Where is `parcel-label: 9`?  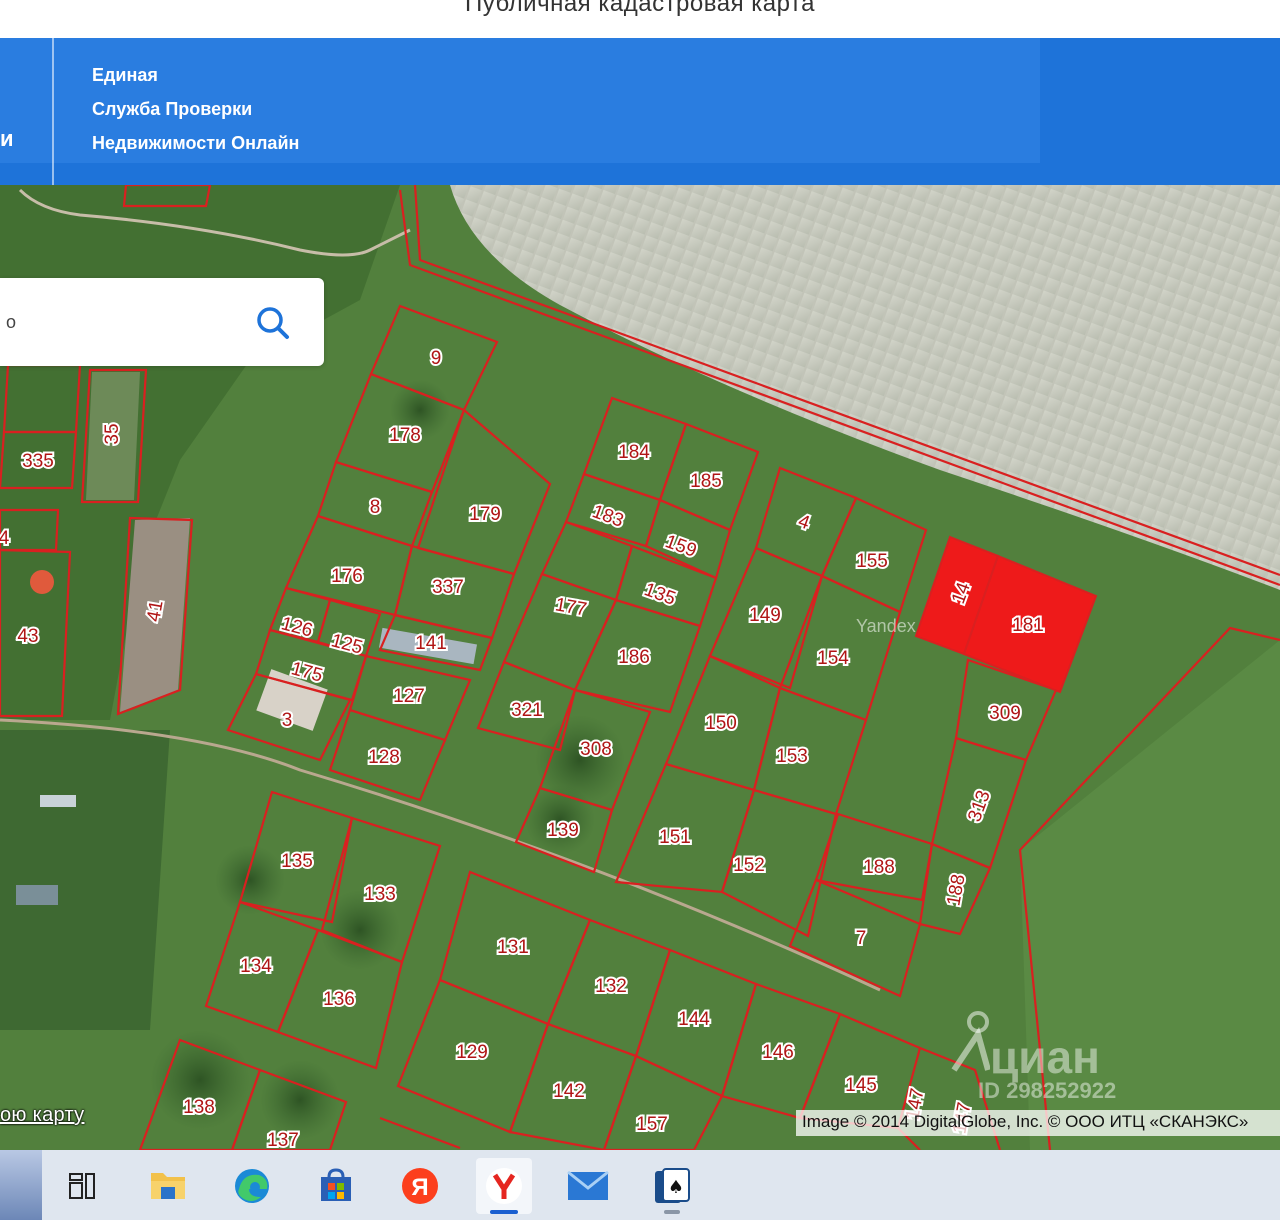 parcel-label: 9 is located at coordinates (436, 358).